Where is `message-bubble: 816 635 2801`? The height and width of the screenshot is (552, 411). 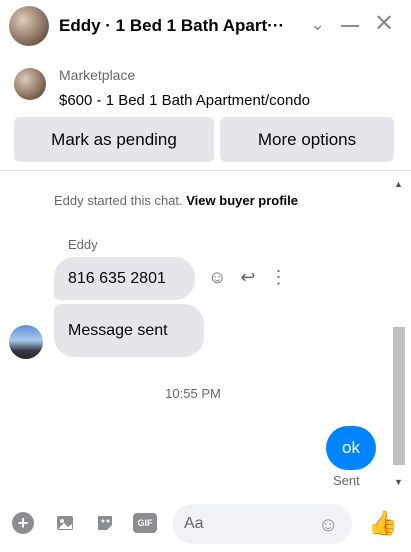
message-bubble: 816 635 2801 is located at coordinates (124, 278).